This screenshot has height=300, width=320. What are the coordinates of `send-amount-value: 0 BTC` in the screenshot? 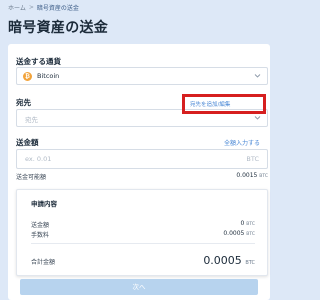 It's located at (247, 223).